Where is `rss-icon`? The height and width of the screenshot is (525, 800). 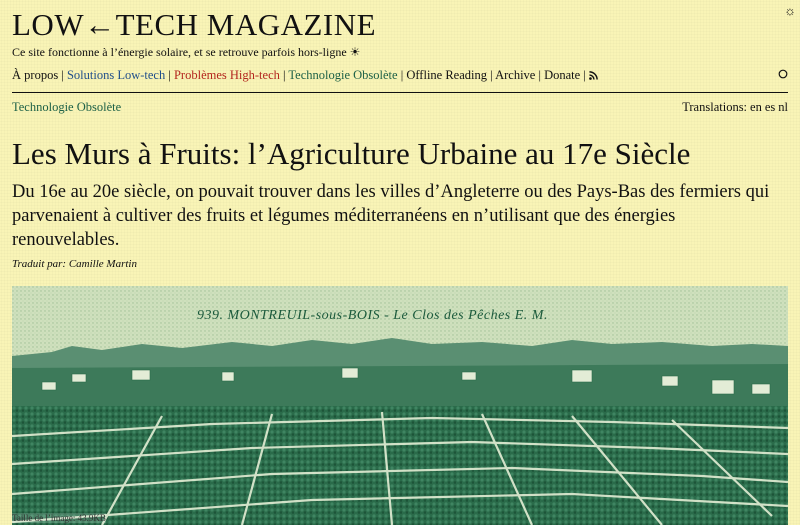 rss-icon is located at coordinates (593, 75).